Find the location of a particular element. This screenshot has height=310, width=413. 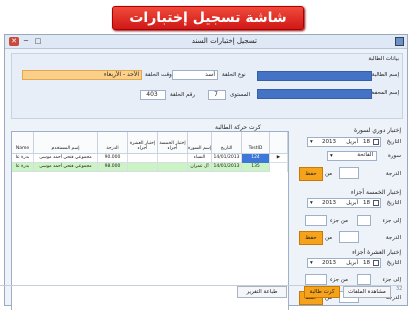

ten-date-label: التاريخ is located at coordinates (393, 263).